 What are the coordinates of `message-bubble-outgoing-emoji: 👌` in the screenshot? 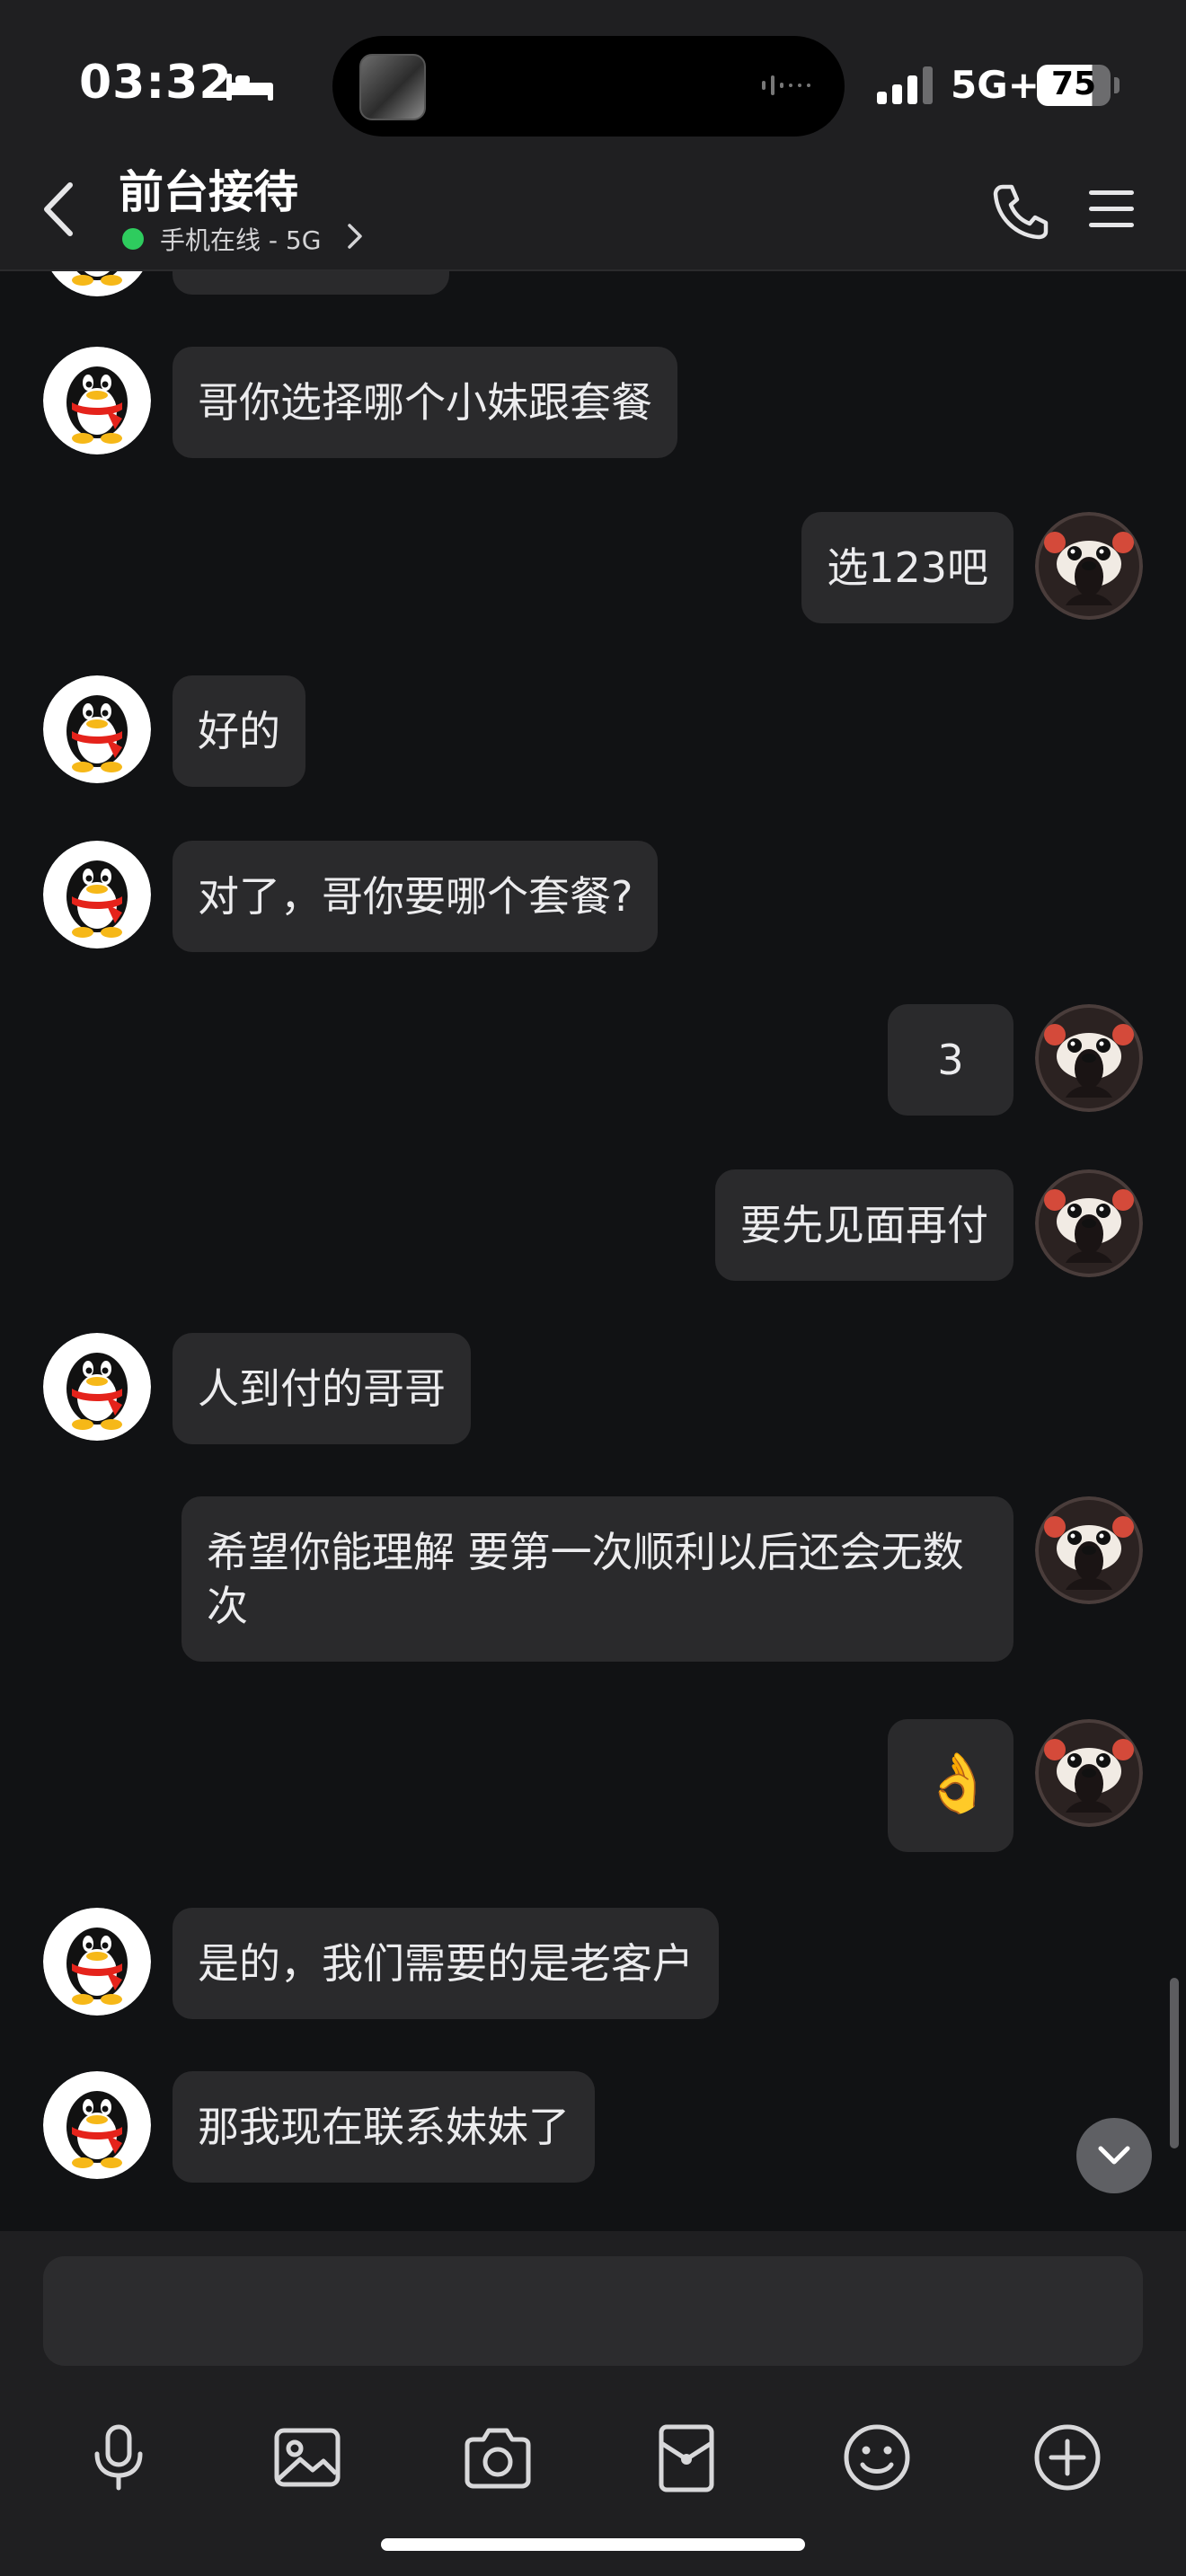 It's located at (950, 1785).